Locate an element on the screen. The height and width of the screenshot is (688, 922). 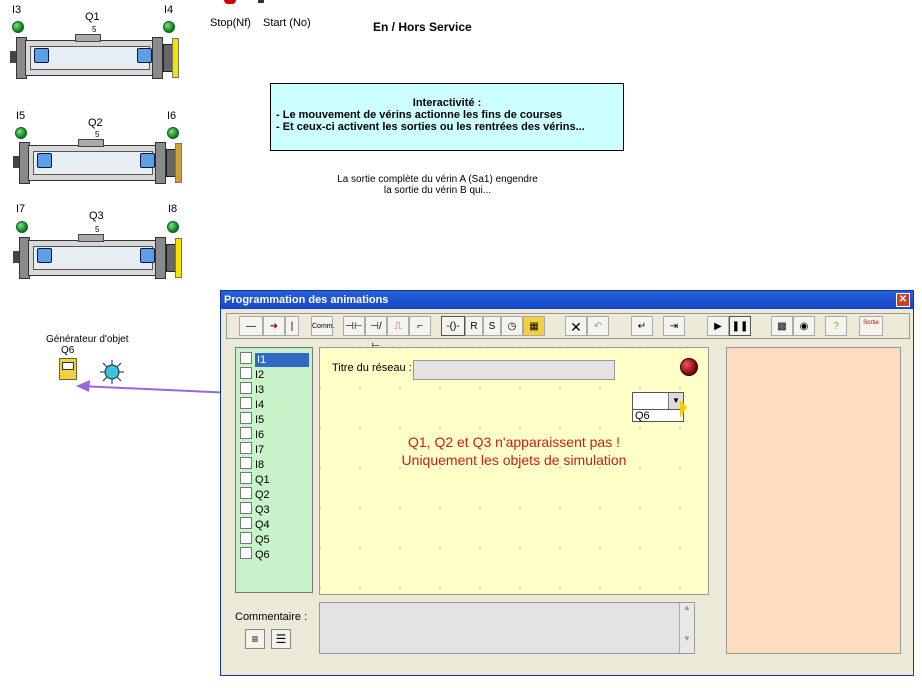
list-item-label: Q3 is located at coordinates (262, 510).